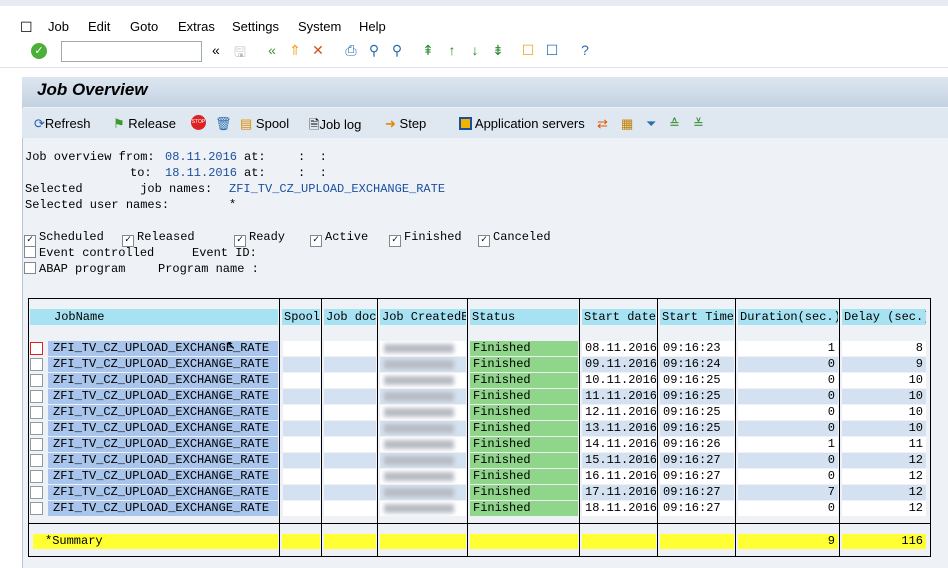  I want to click on column-header: Job CreatedB, so click(423, 317).